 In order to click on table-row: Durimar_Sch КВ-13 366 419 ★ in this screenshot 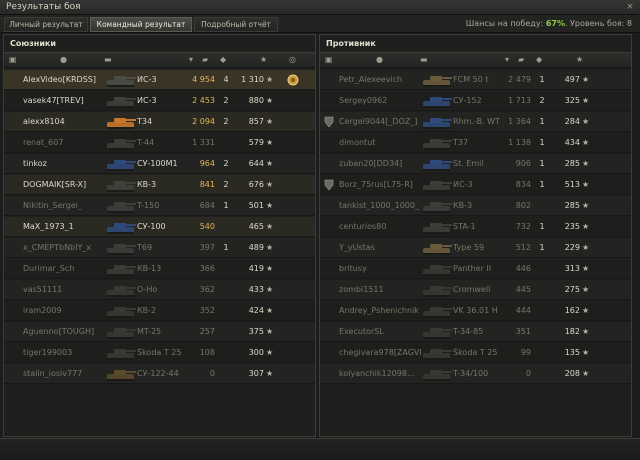, I will do `click(159, 269)`.